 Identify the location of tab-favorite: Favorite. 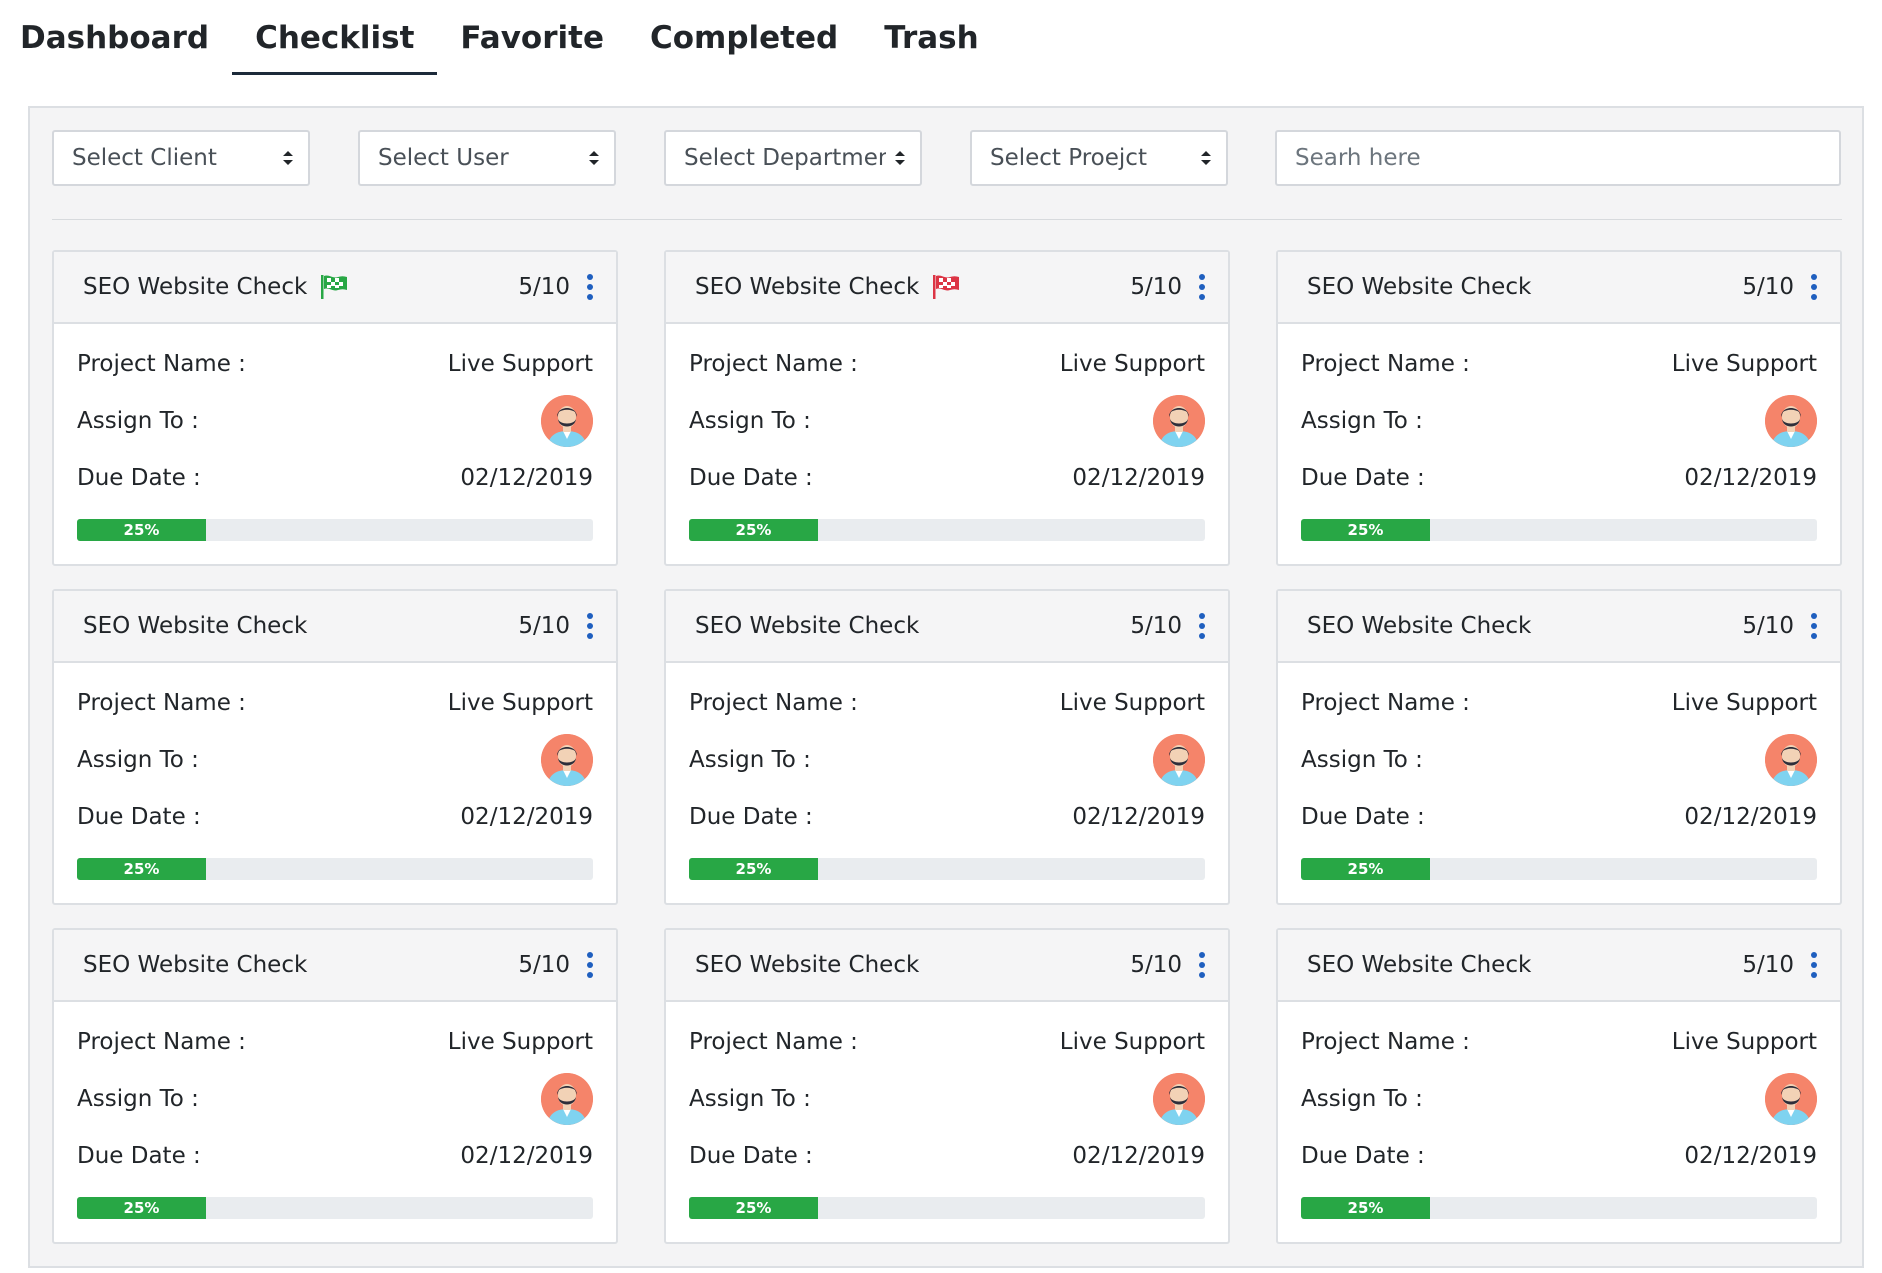
(532, 37).